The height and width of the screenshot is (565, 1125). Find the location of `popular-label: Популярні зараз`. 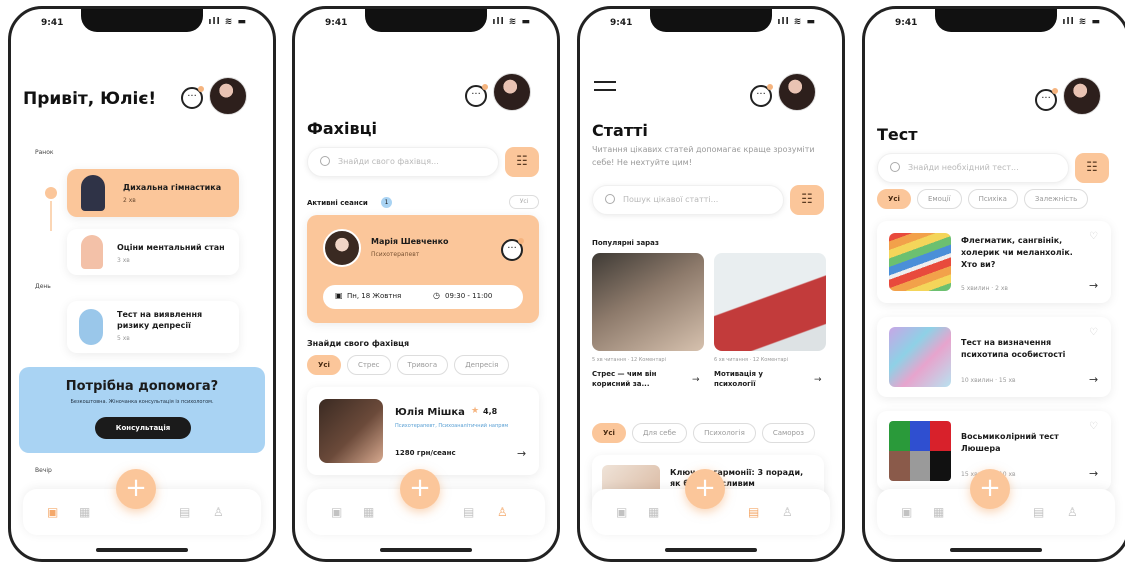

popular-label: Популярні зараз is located at coordinates (625, 243).